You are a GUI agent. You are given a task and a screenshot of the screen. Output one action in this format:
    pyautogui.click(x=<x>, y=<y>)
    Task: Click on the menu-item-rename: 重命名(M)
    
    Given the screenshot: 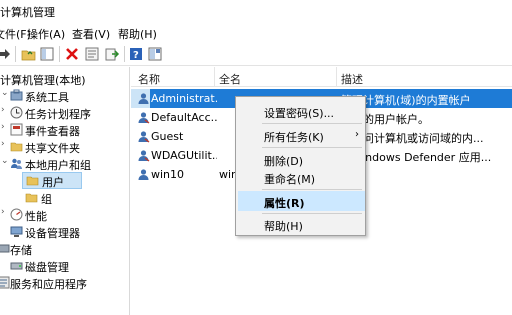 What is the action you would take?
    pyautogui.click(x=301, y=177)
    